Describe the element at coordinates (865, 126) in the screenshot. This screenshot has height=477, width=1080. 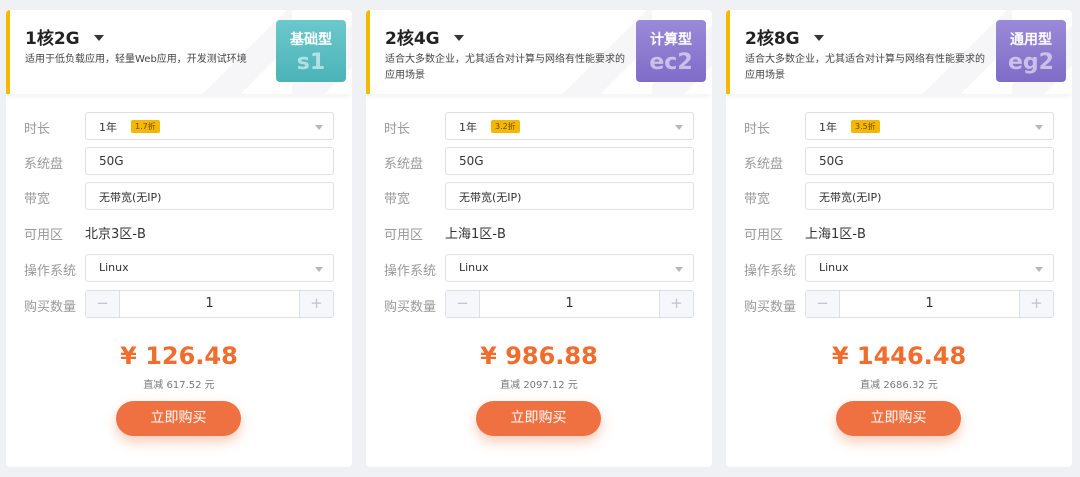
I see `discount-tag: 3.5折` at that location.